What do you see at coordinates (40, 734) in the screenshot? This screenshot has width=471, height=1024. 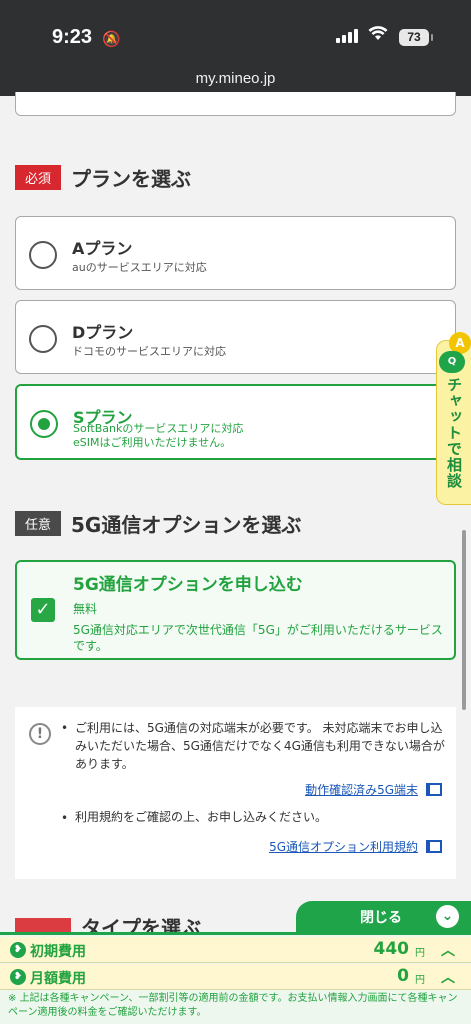 I see `info-icon: !` at bounding box center [40, 734].